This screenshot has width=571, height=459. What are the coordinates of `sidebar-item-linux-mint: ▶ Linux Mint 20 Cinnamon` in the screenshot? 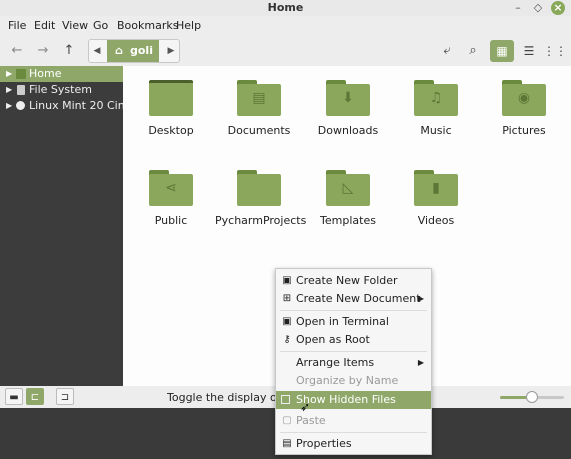 It's located at (61, 106).